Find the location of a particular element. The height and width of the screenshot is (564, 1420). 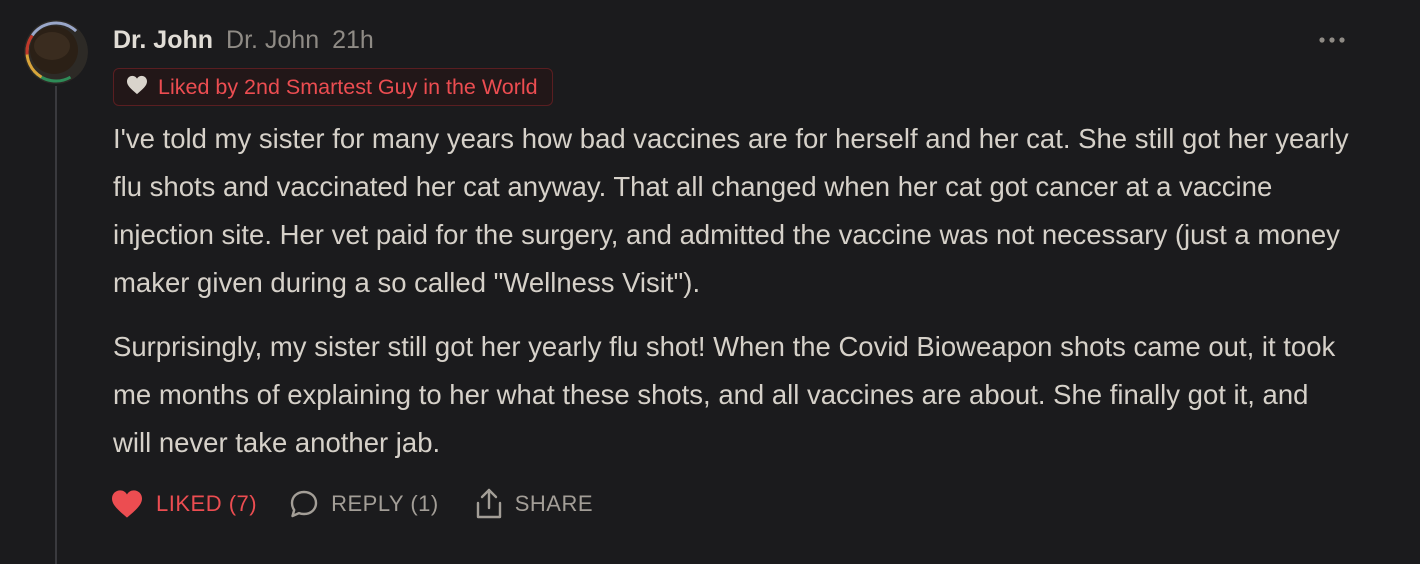

comment-actions: LIKED (7) REPLY (1) SHARE is located at coordinates (351, 504).